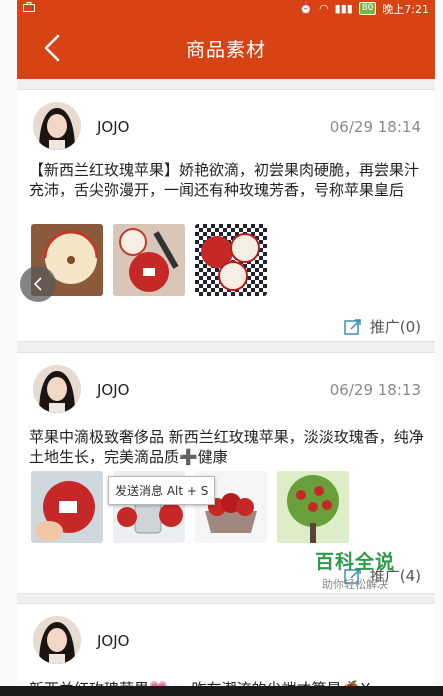 This screenshot has width=443, height=696. I want to click on signal-icon: ▮▮▮, so click(343, 8).